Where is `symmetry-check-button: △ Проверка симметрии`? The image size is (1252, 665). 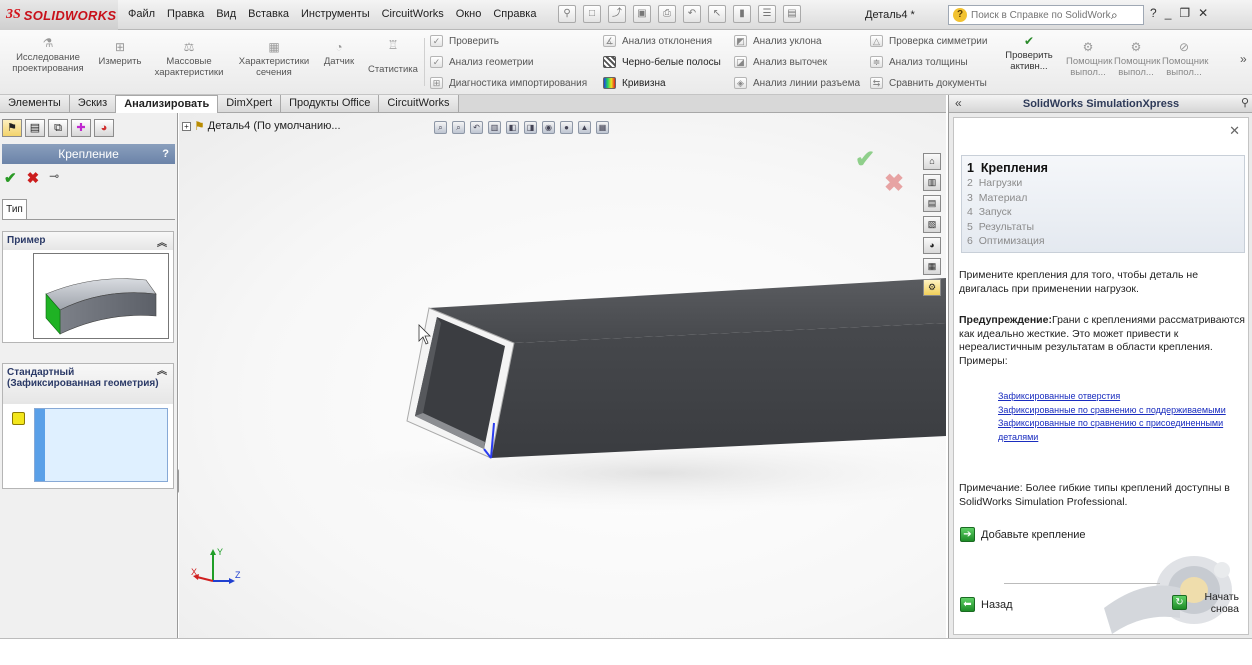 symmetry-check-button: △ Проверка симметрии is located at coordinates (928, 41).